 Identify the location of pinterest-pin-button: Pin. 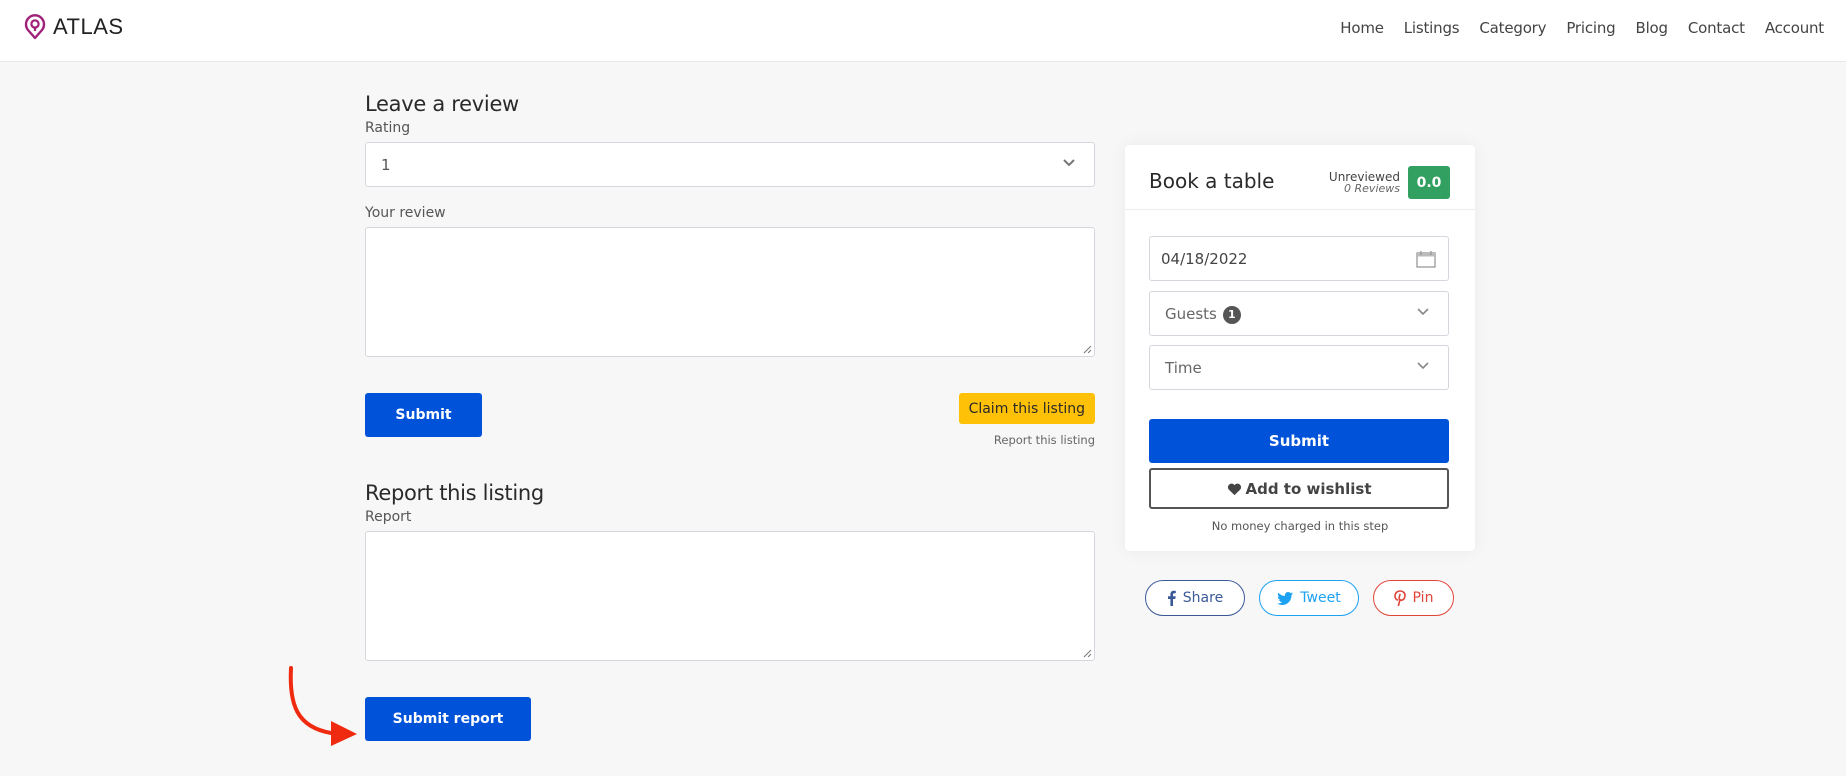
(1413, 598).